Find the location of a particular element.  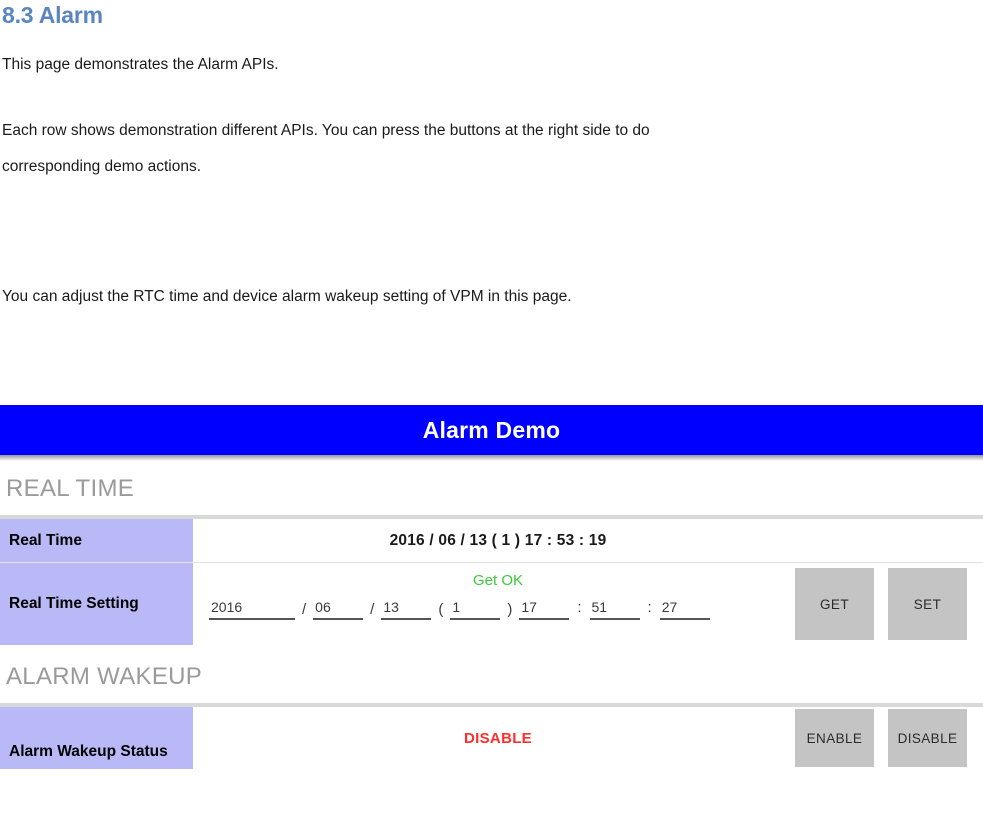

get-button: GET is located at coordinates (834, 604).